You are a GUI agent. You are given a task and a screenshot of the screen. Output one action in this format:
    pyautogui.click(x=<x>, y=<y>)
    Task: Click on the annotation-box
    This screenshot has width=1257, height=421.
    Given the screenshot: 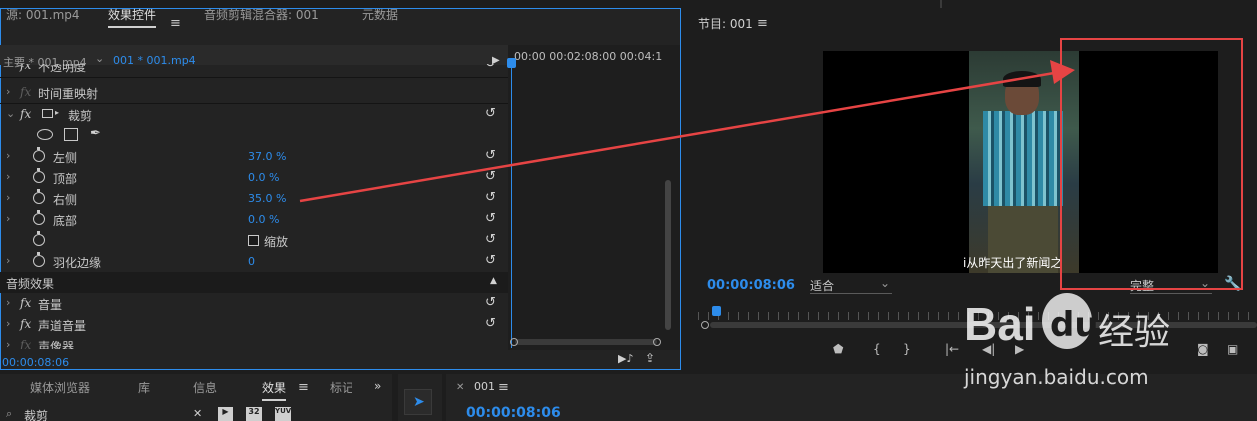 What is the action you would take?
    pyautogui.click(x=1151, y=164)
    